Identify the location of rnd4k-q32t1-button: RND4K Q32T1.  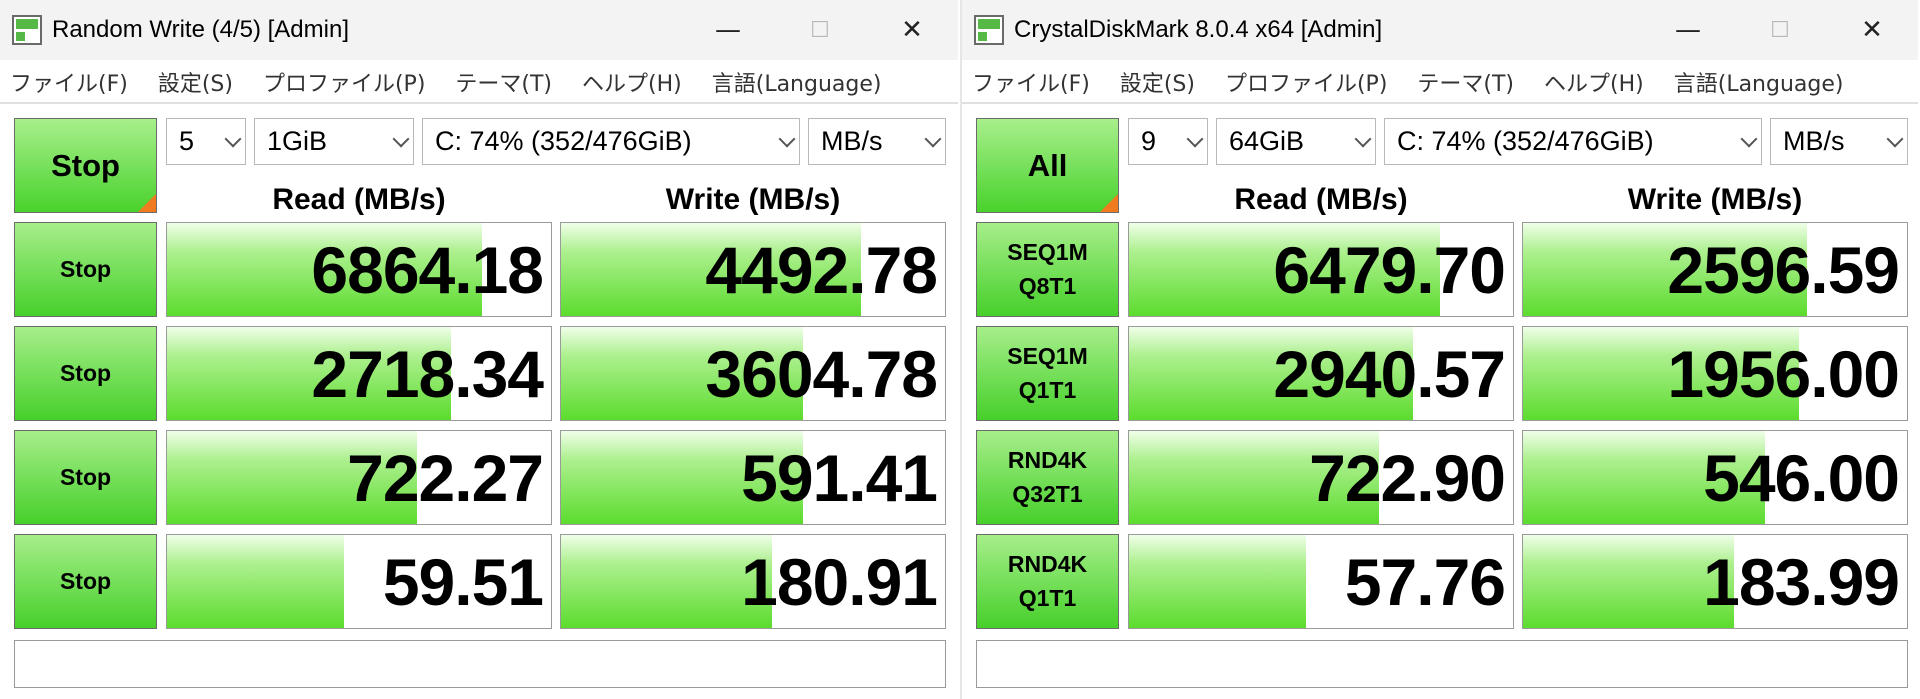
(1047, 477).